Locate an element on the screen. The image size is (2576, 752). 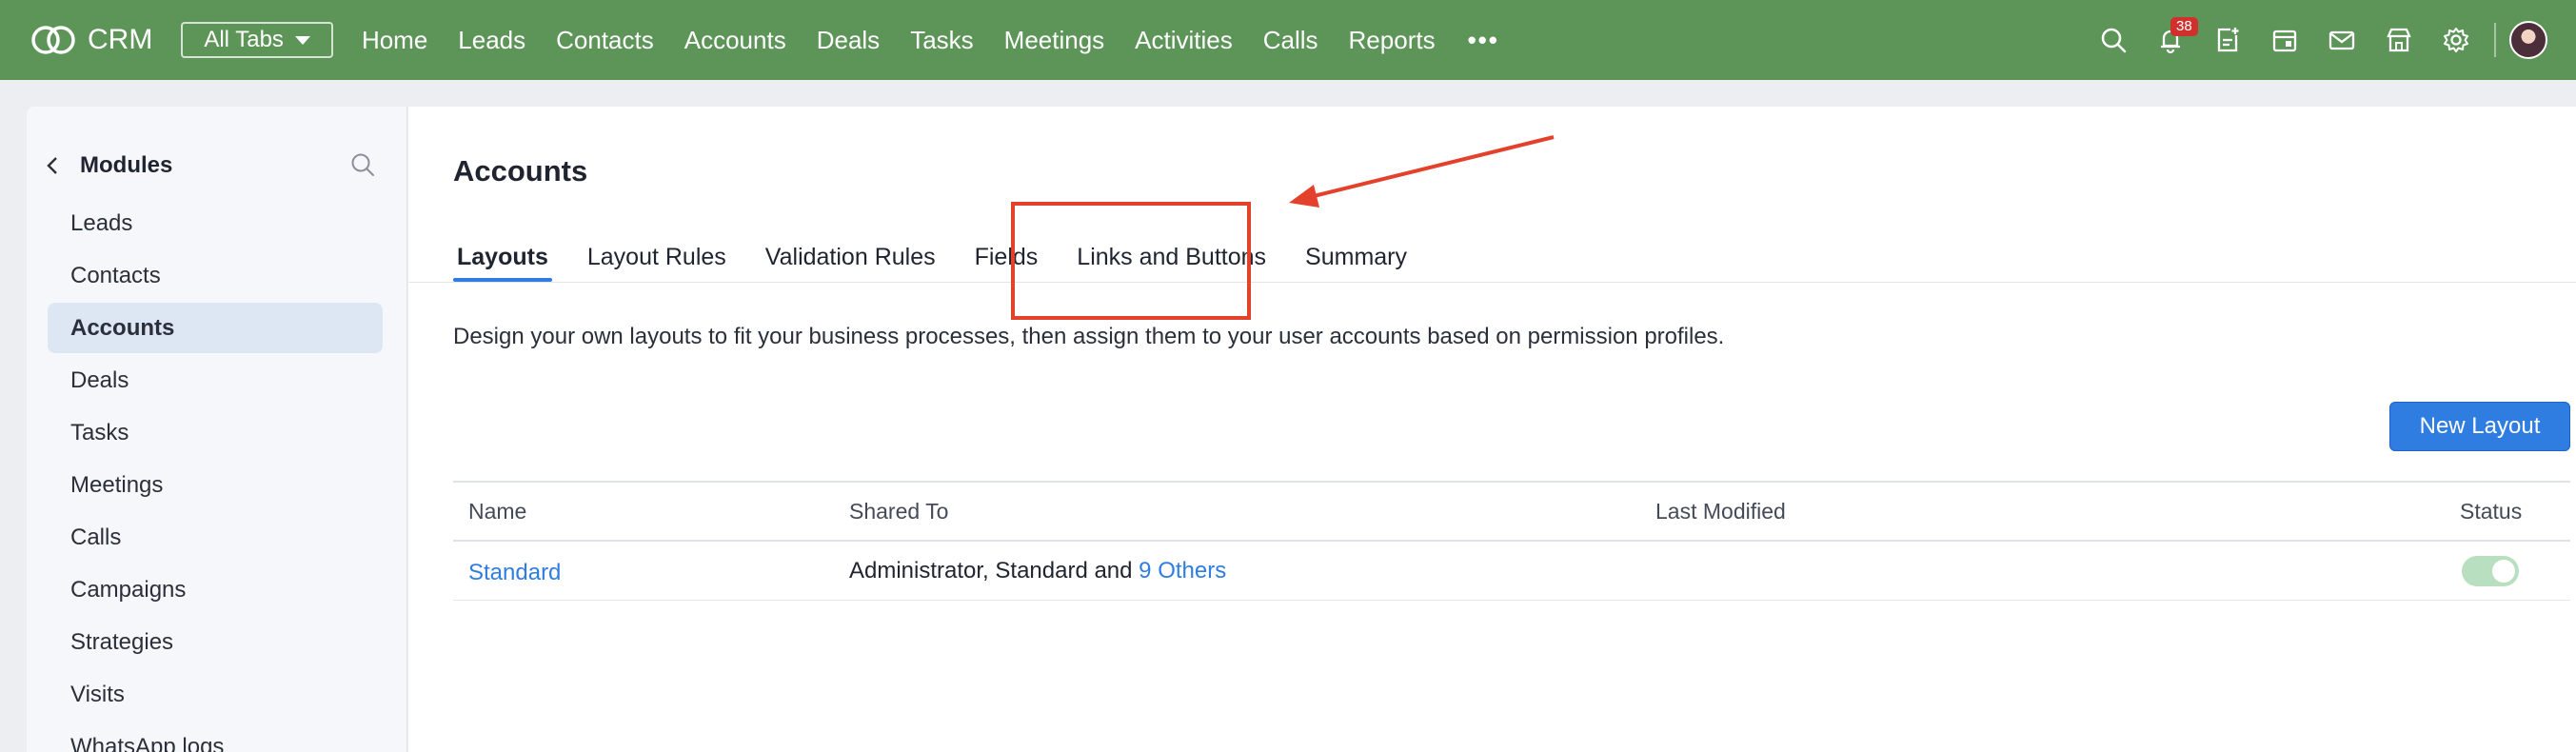
sidebar-item-strategies: Strategies is located at coordinates (215, 642).